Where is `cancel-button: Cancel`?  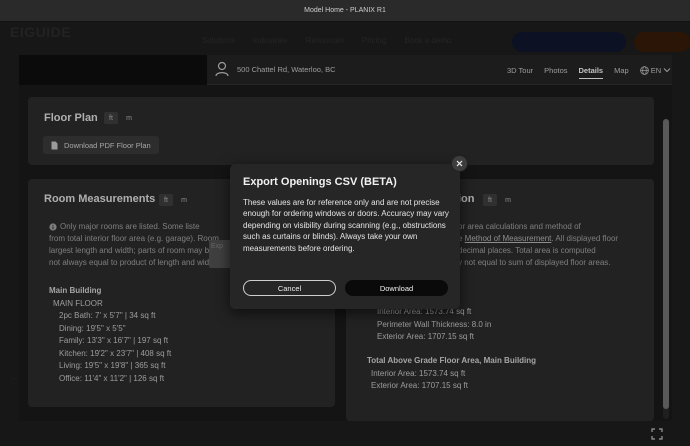
cancel-button: Cancel is located at coordinates (289, 288).